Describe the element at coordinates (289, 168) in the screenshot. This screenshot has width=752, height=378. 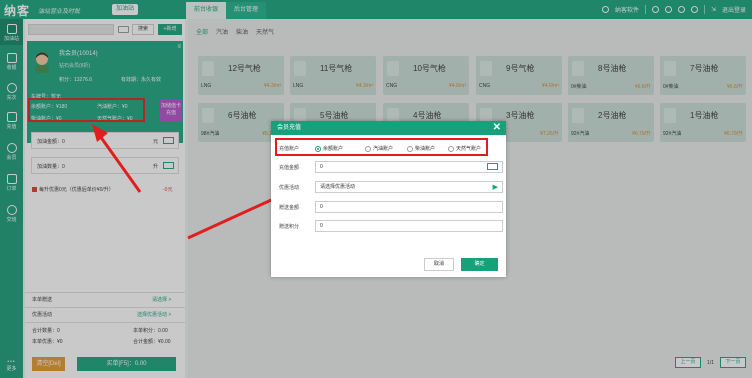
I see `amount-label: 充值金额` at that location.